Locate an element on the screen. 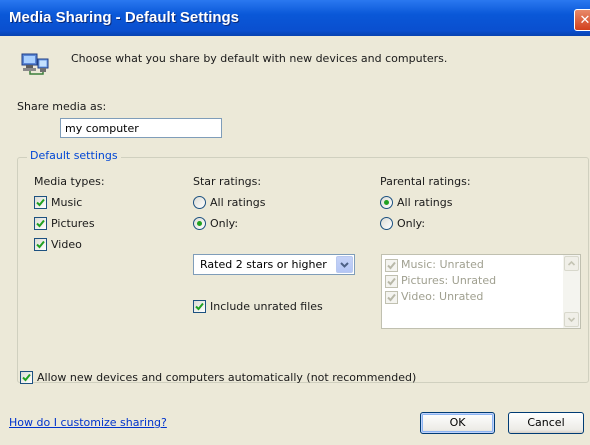  media-types-heading: Media types: is located at coordinates (69, 181).